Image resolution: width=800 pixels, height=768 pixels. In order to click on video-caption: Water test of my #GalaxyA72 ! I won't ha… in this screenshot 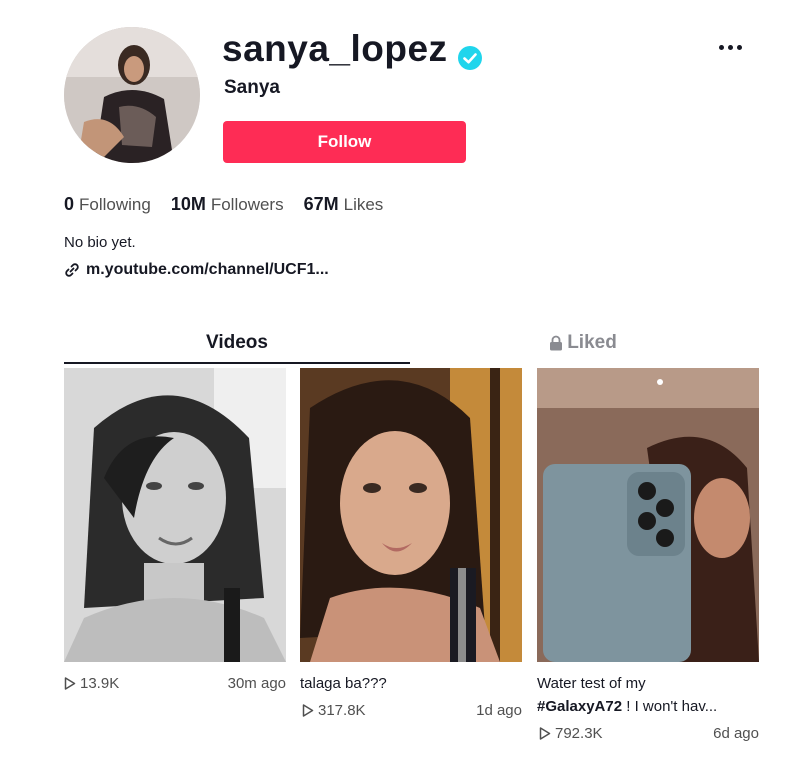, I will do `click(648, 695)`.